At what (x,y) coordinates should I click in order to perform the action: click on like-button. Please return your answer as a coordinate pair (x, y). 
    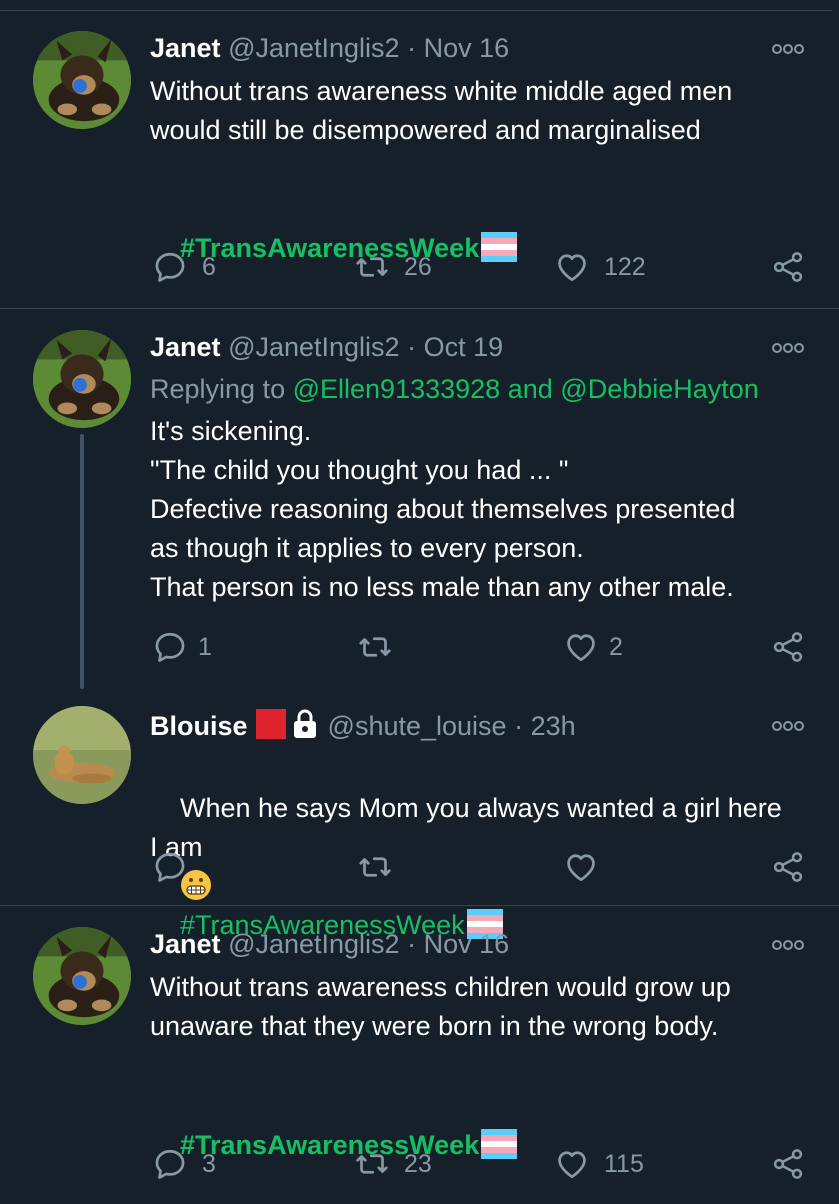
    Looking at the image, I should click on (581, 867).